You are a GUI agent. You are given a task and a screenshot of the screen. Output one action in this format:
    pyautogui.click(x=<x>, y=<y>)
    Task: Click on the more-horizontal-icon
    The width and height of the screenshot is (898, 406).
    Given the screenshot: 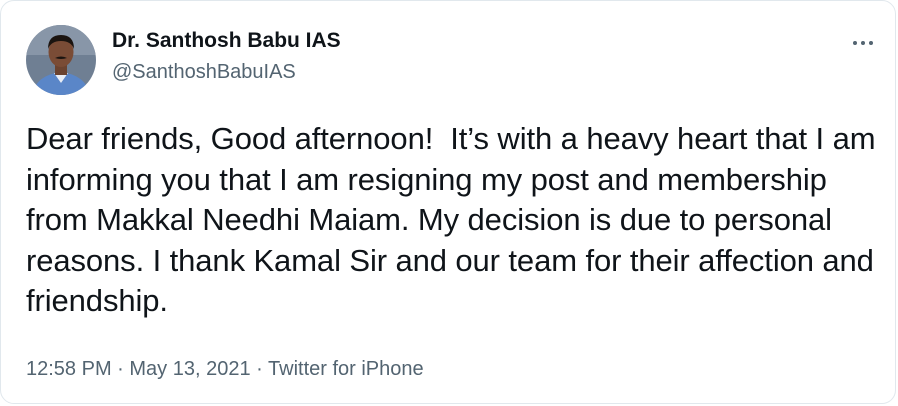 What is the action you would take?
    pyautogui.click(x=855, y=43)
    